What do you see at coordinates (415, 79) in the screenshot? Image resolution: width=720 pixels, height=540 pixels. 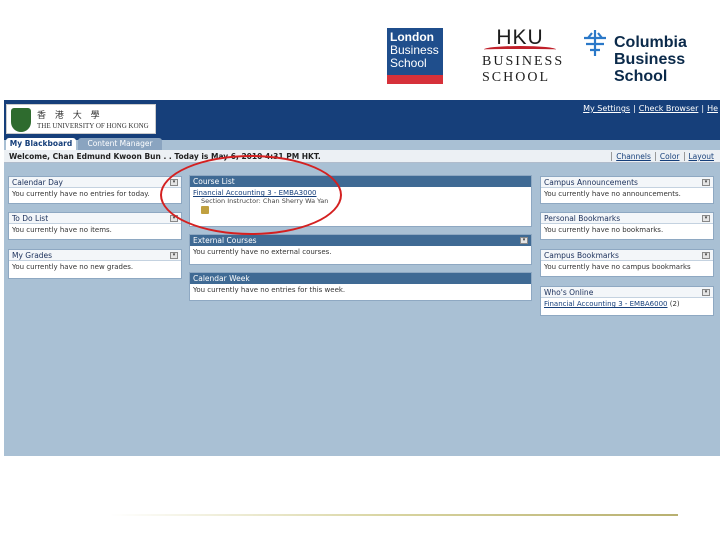 I see `lbs-red-bar` at bounding box center [415, 79].